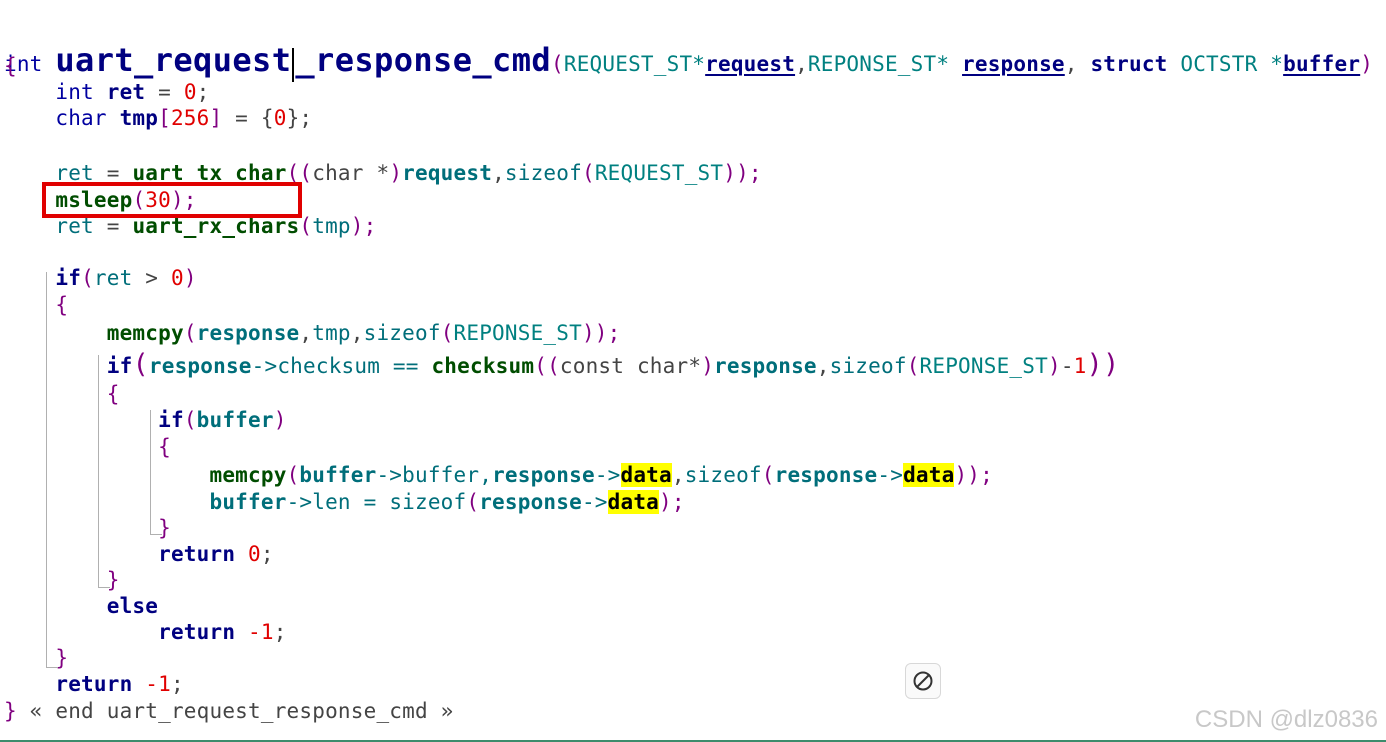 The height and width of the screenshot is (742, 1386). I want to click on member-access: ->buffer,, so click(434, 475).